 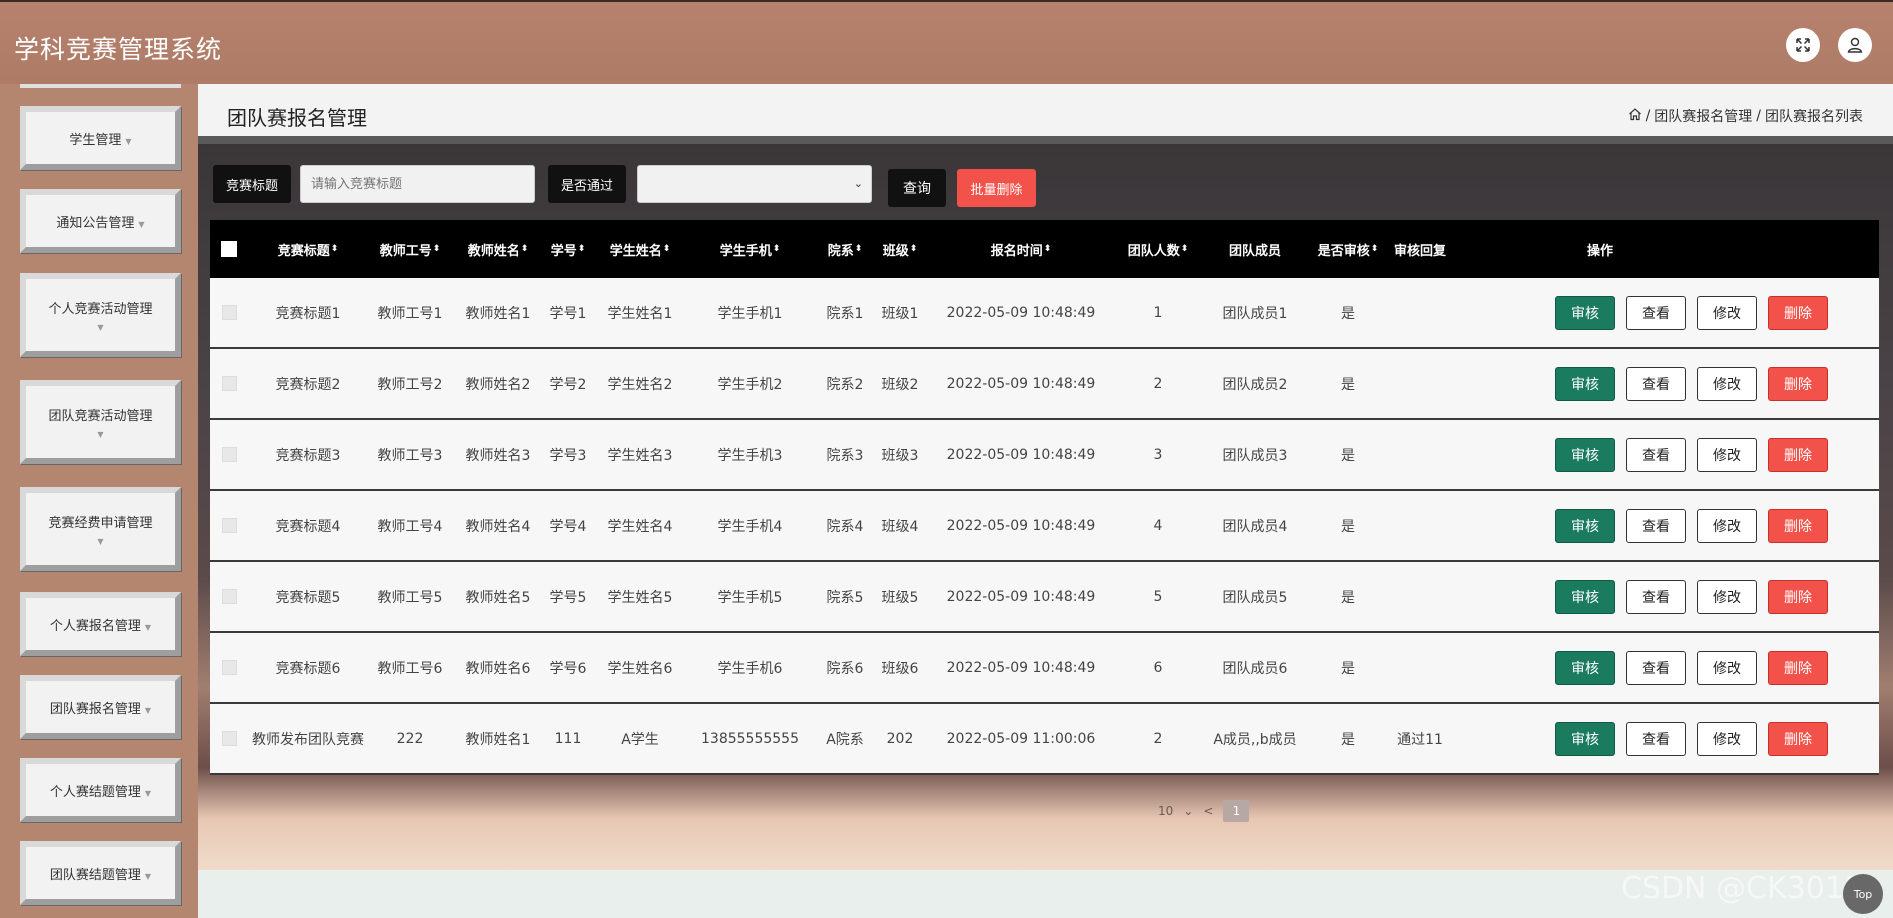 What do you see at coordinates (1803, 45) in the screenshot?
I see `fullscreen-icon` at bounding box center [1803, 45].